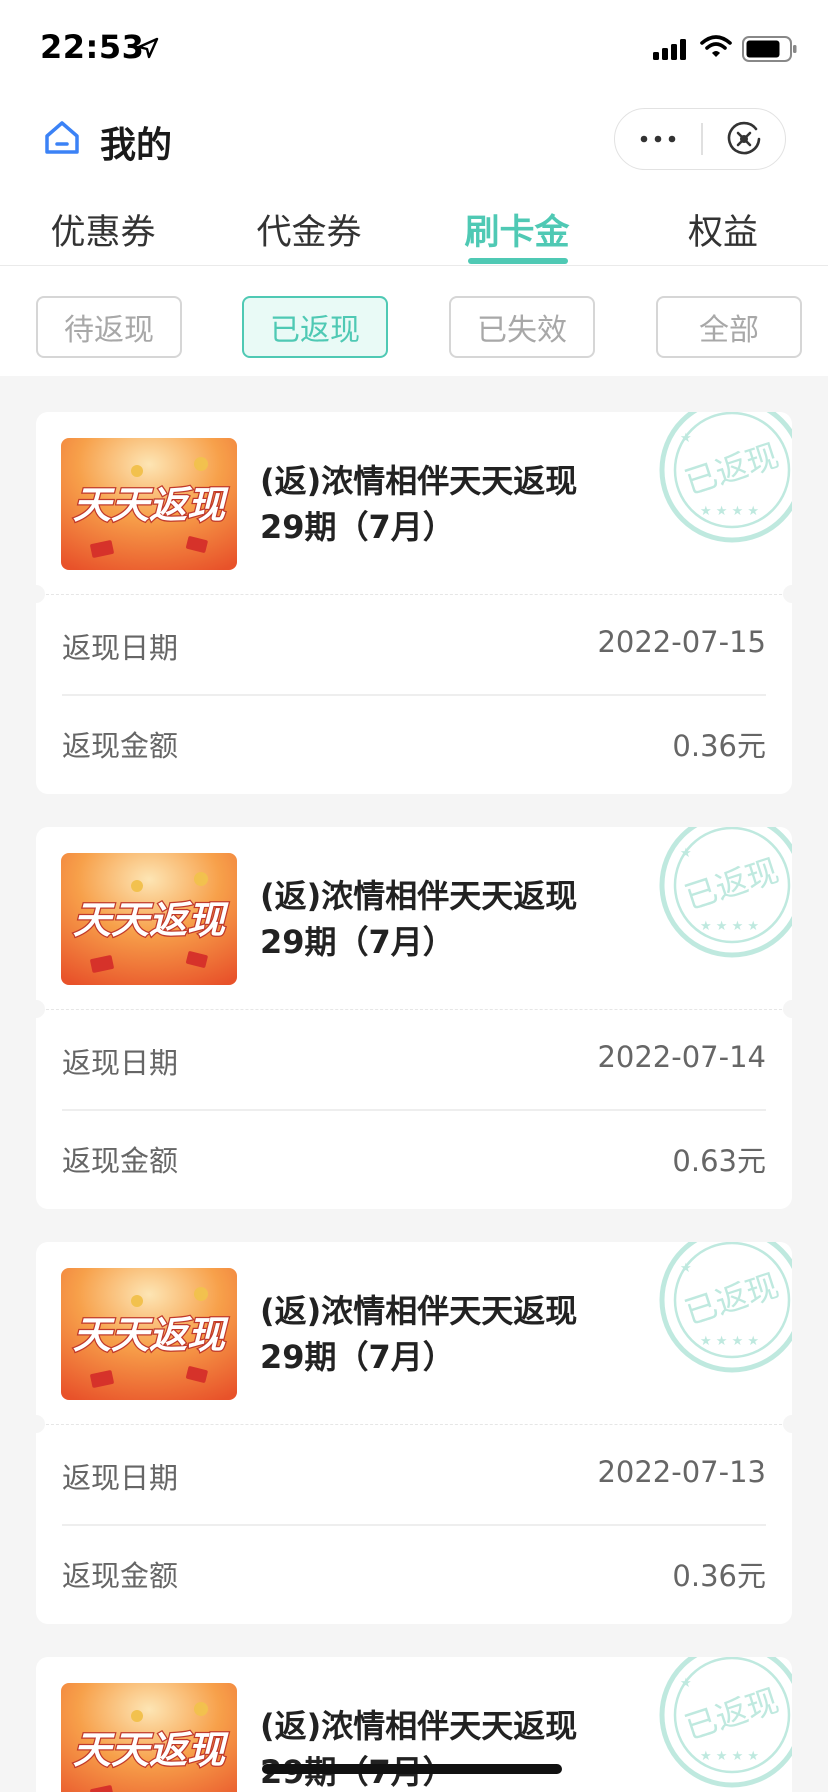 This screenshot has height=1792, width=828. Describe the element at coordinates (769, 49) in the screenshot. I see `battery-icon` at that location.